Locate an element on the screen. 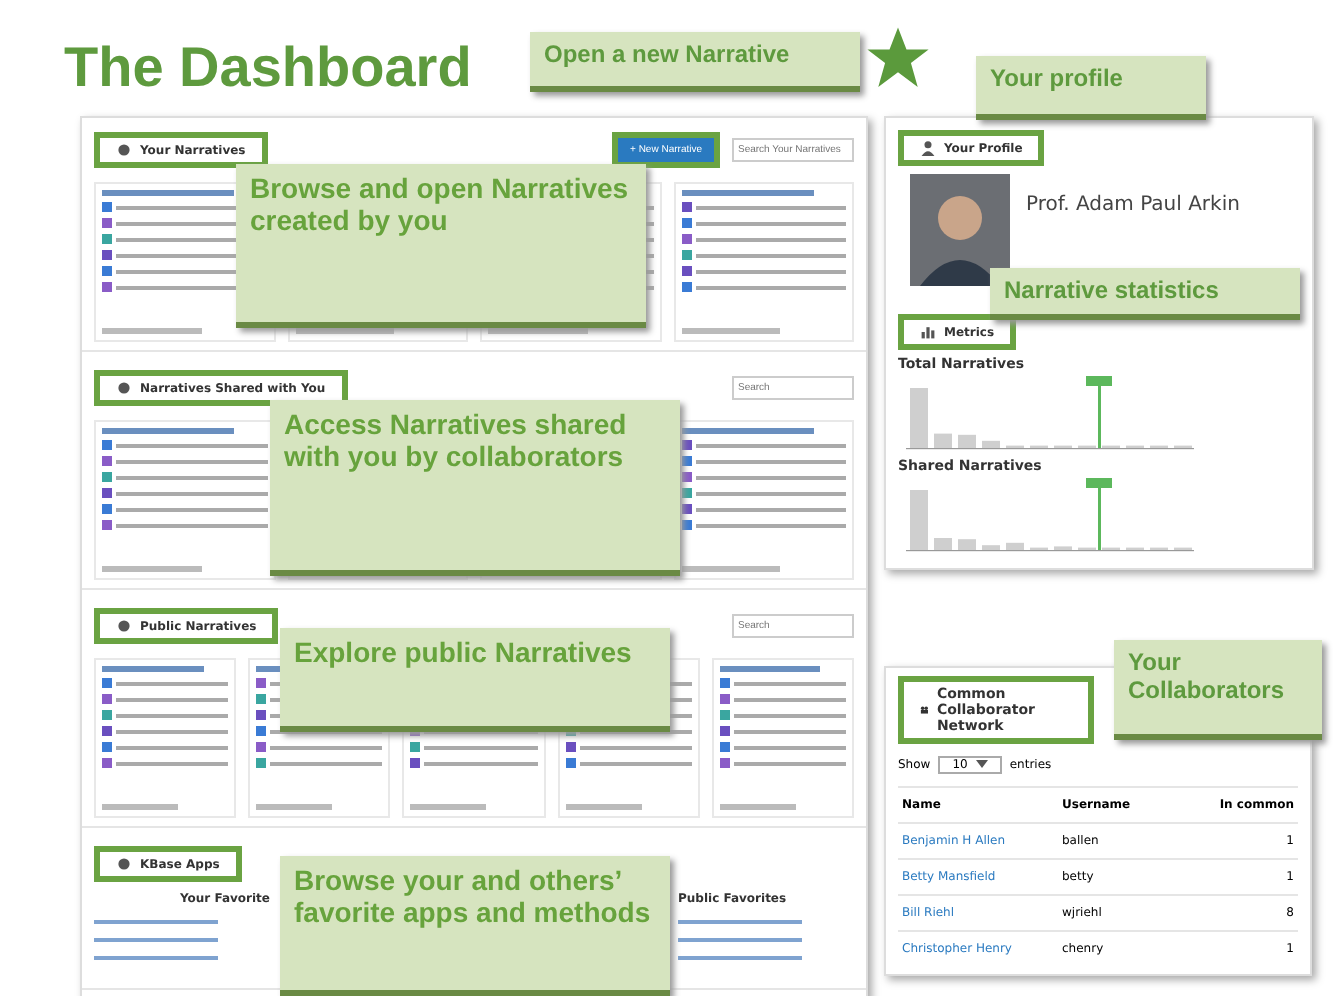 This screenshot has width=1334, height=996. caret-icon is located at coordinates (981, 764).